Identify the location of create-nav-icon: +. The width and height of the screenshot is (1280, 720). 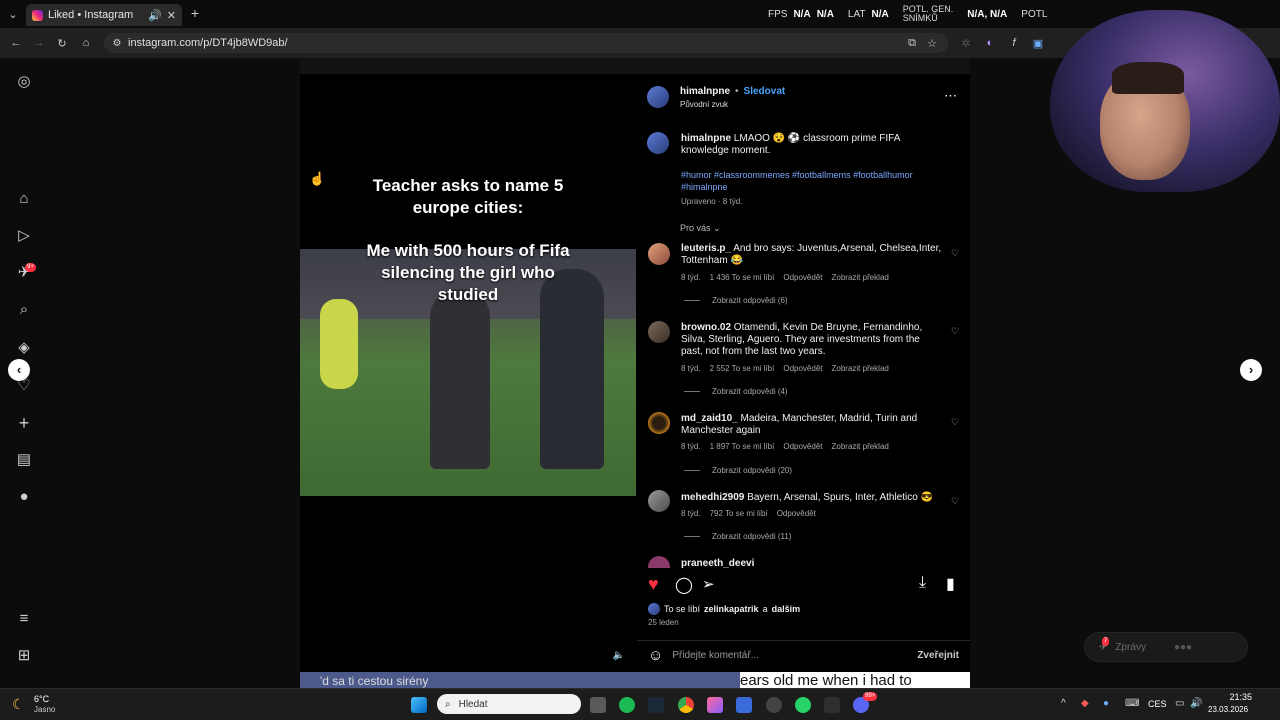
(24, 423).